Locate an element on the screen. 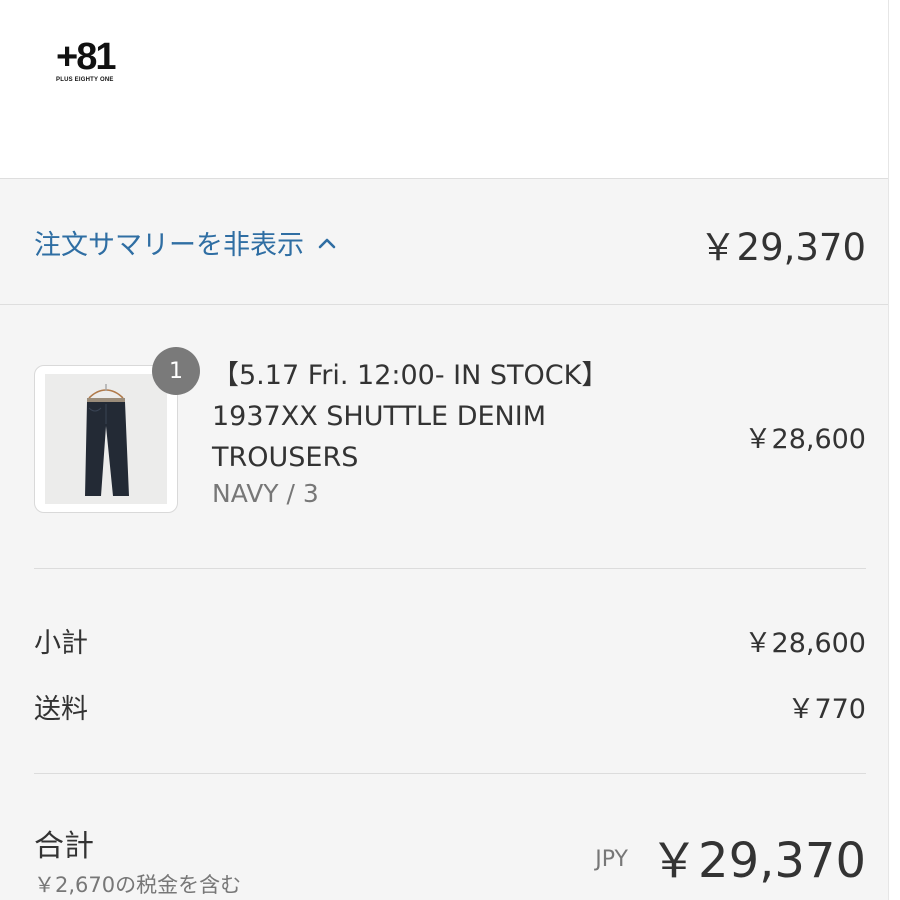 The width and height of the screenshot is (900, 900). subtotal-label: 小計 is located at coordinates (61, 643).